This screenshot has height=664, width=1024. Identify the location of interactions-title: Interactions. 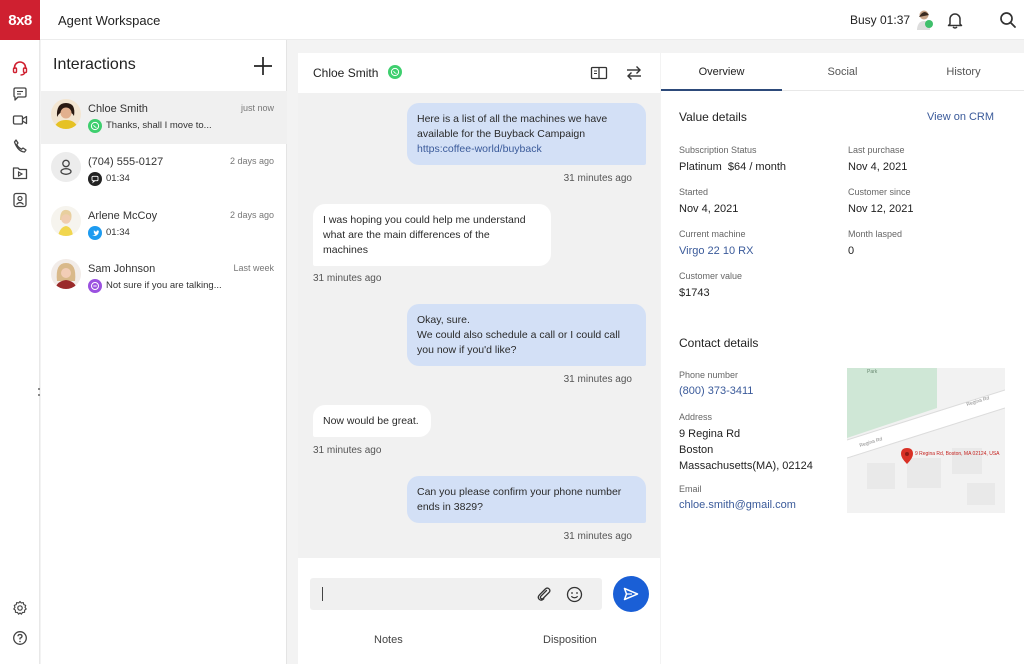
(94, 64).